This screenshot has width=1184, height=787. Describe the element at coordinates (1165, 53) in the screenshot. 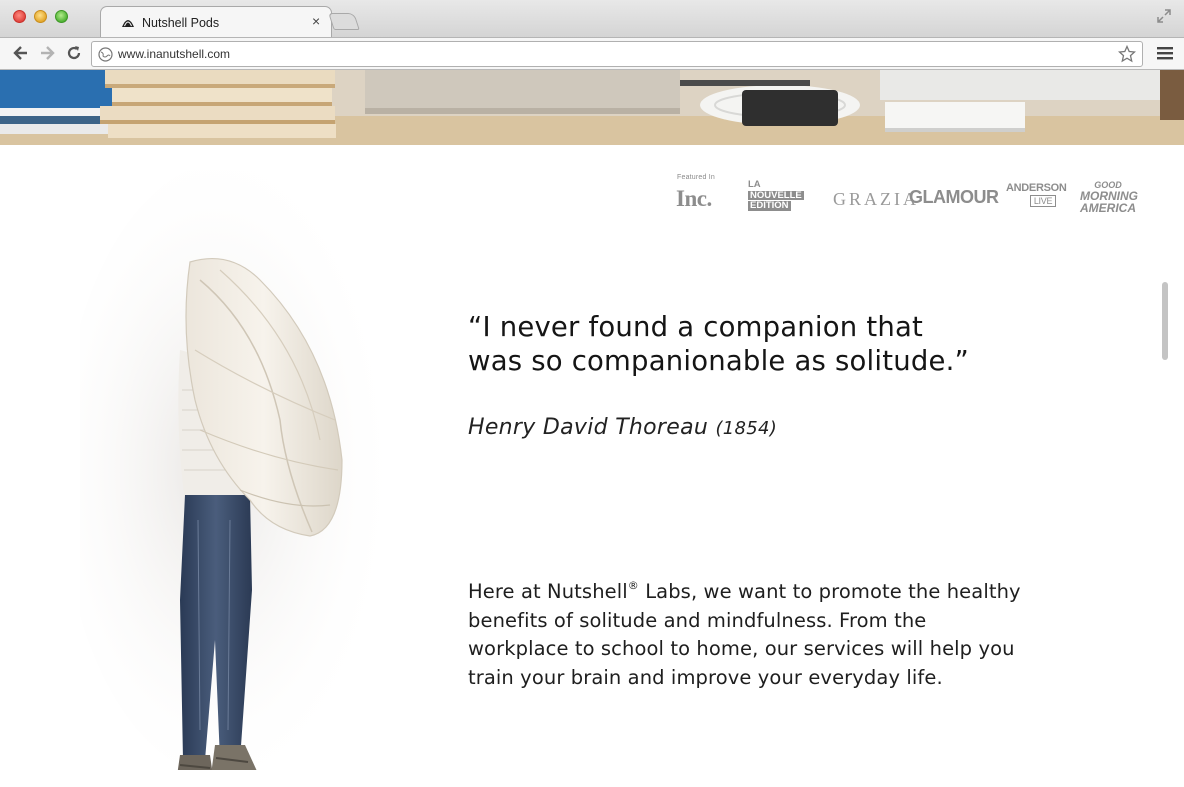

I see `hamburger-menu-icon` at that location.